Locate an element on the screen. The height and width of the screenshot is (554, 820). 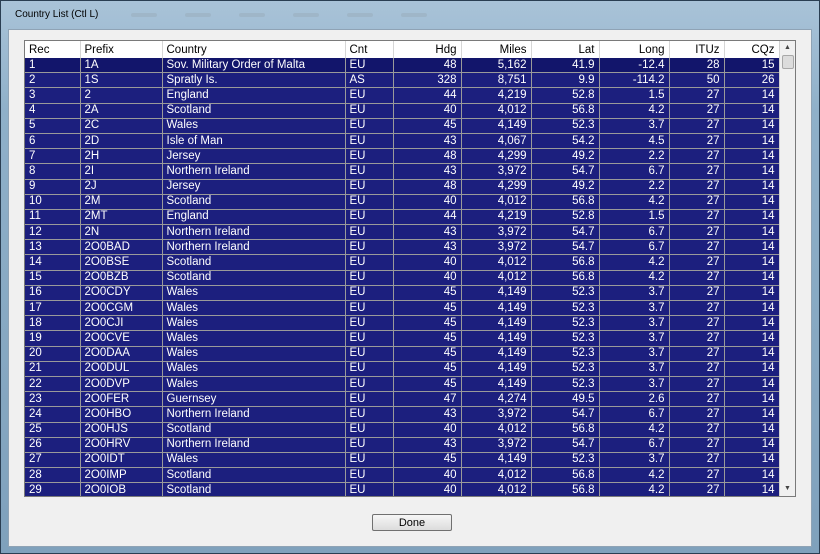
table-row: 15 2O0BZB Scotland EU 40 4,012 56.8 4.2 27 14 is located at coordinates (402, 278).